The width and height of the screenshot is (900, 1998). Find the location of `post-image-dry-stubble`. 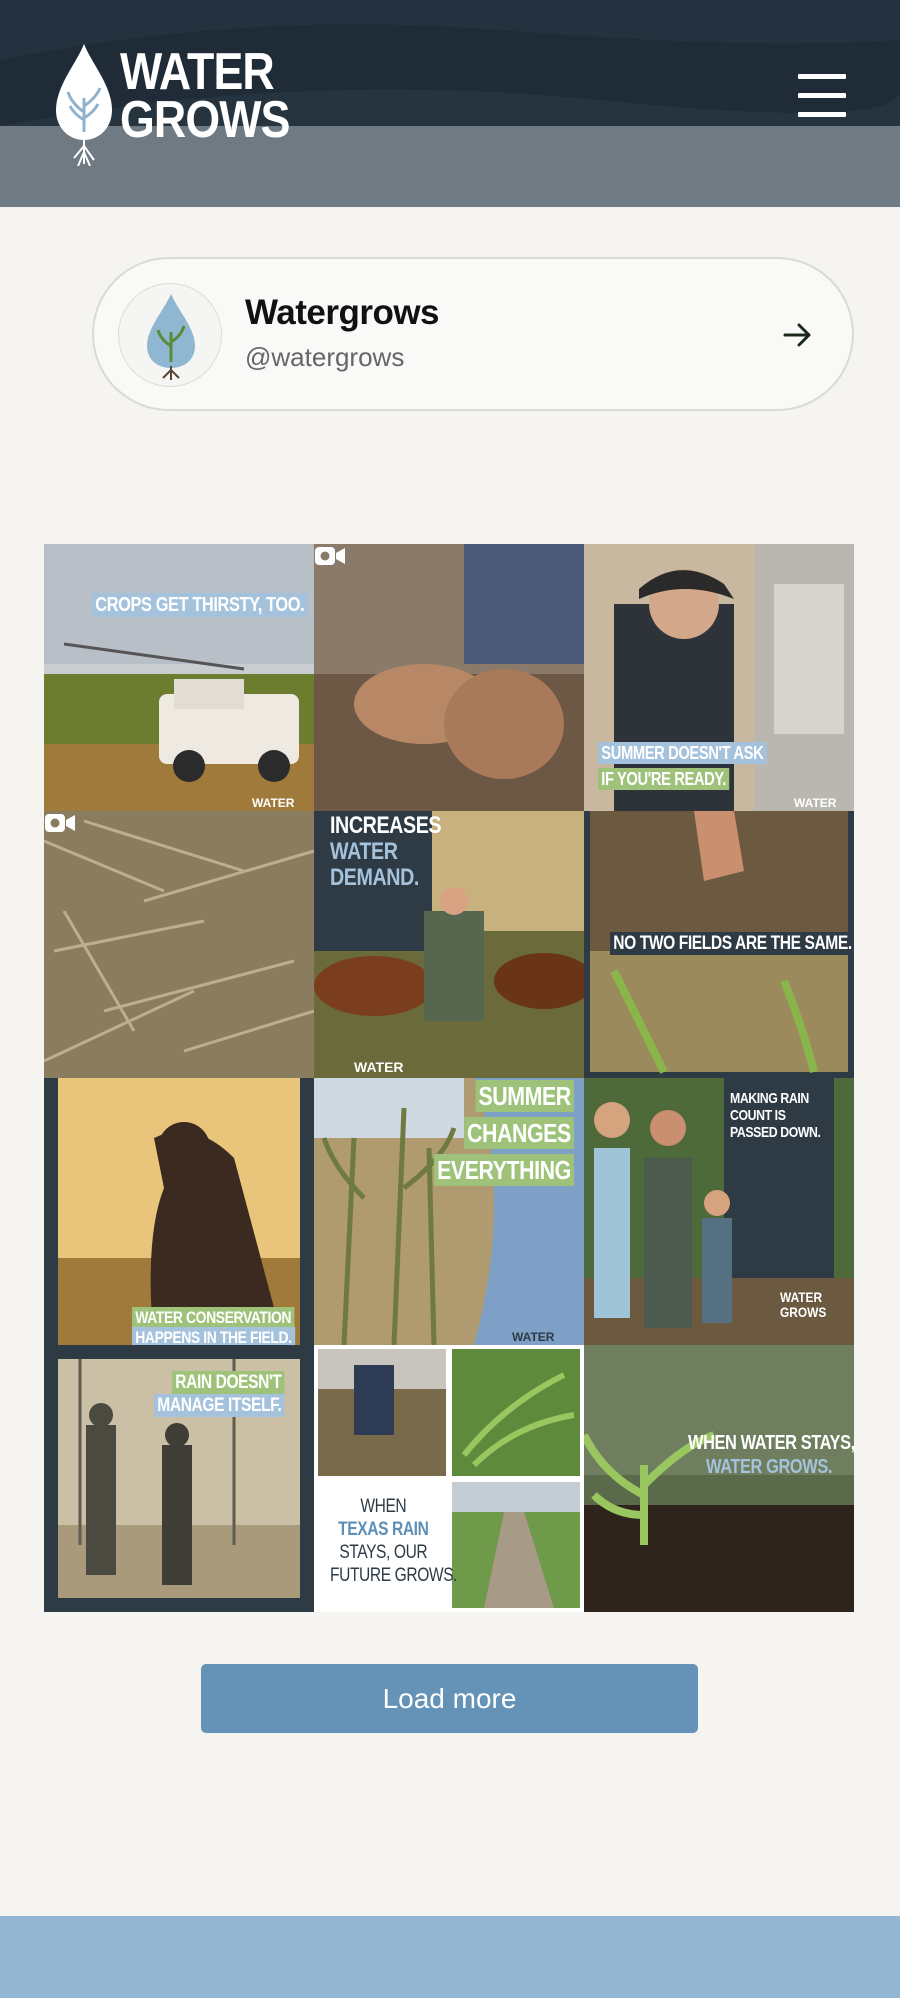

post-image-dry-stubble is located at coordinates (179, 944).